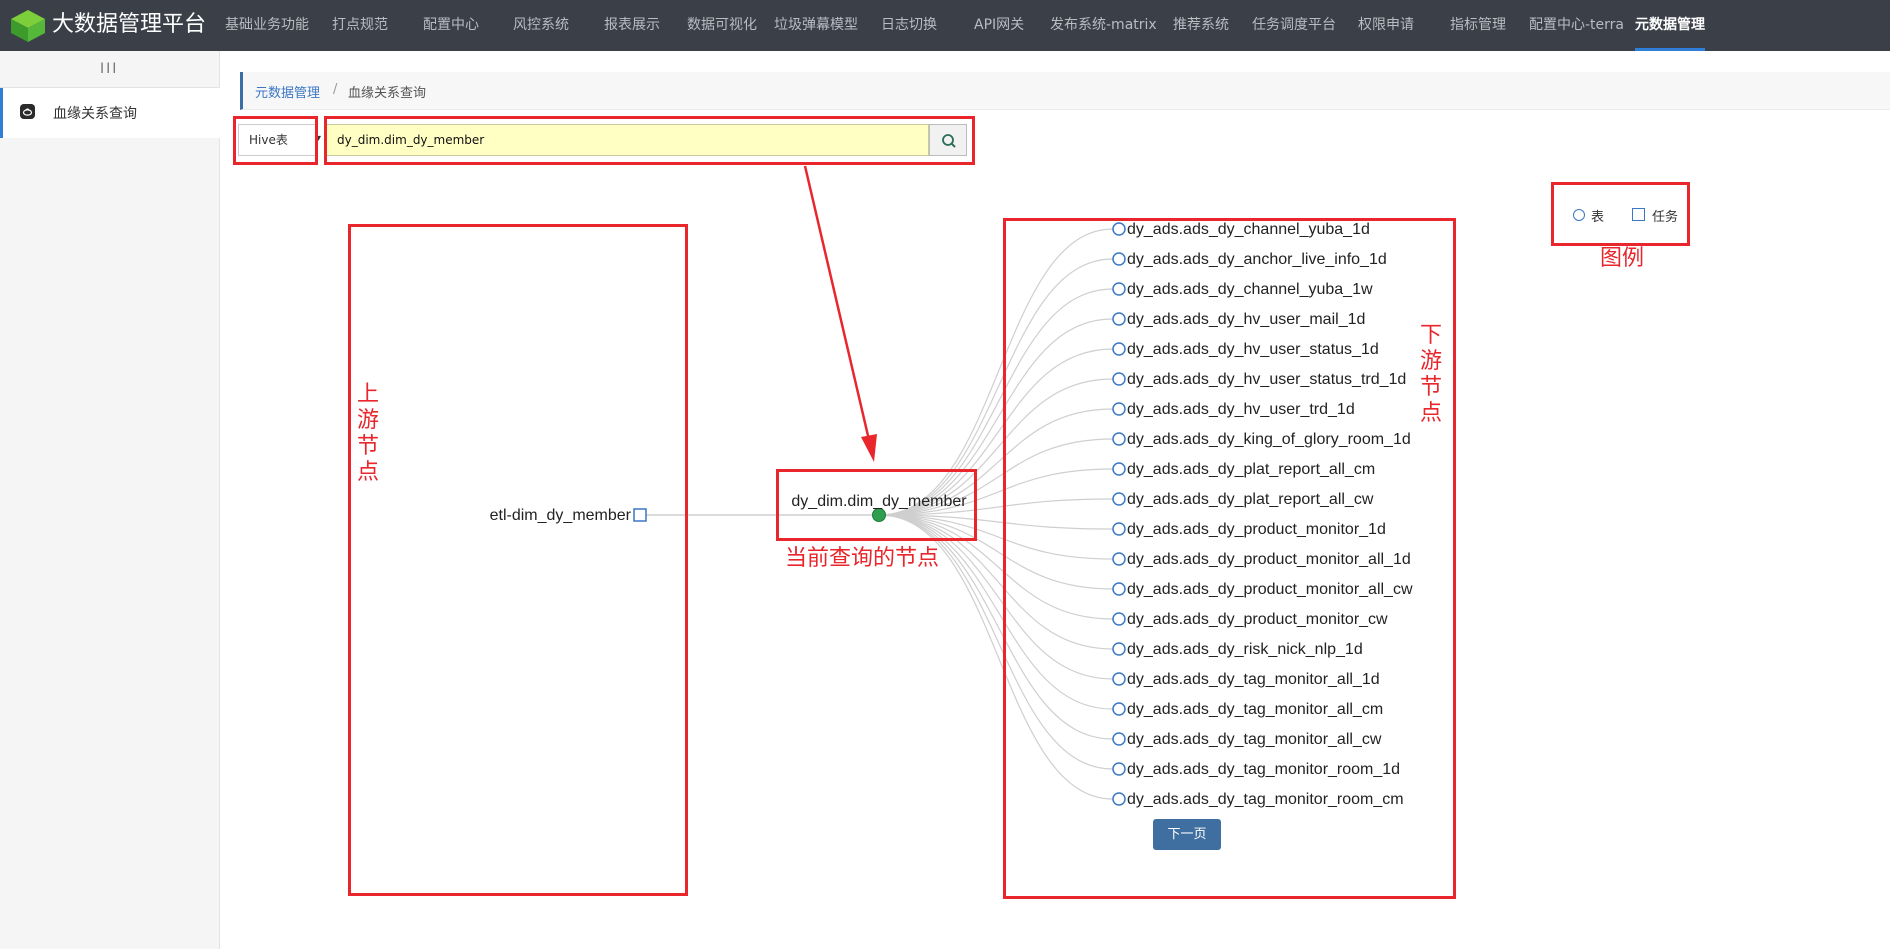  What do you see at coordinates (368, 433) in the screenshot?
I see `annotation-upstream-label: 上游节点` at bounding box center [368, 433].